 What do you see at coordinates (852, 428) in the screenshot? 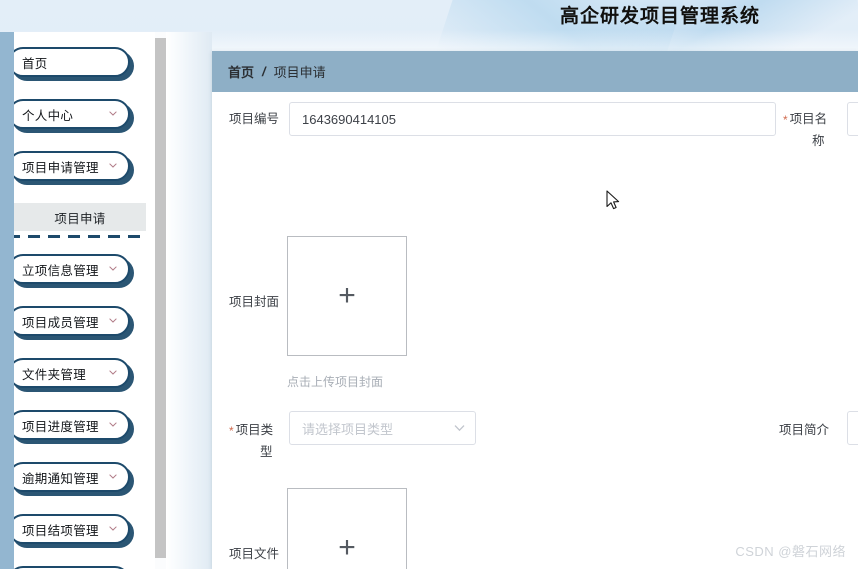
I see `project-intro-input` at bounding box center [852, 428].